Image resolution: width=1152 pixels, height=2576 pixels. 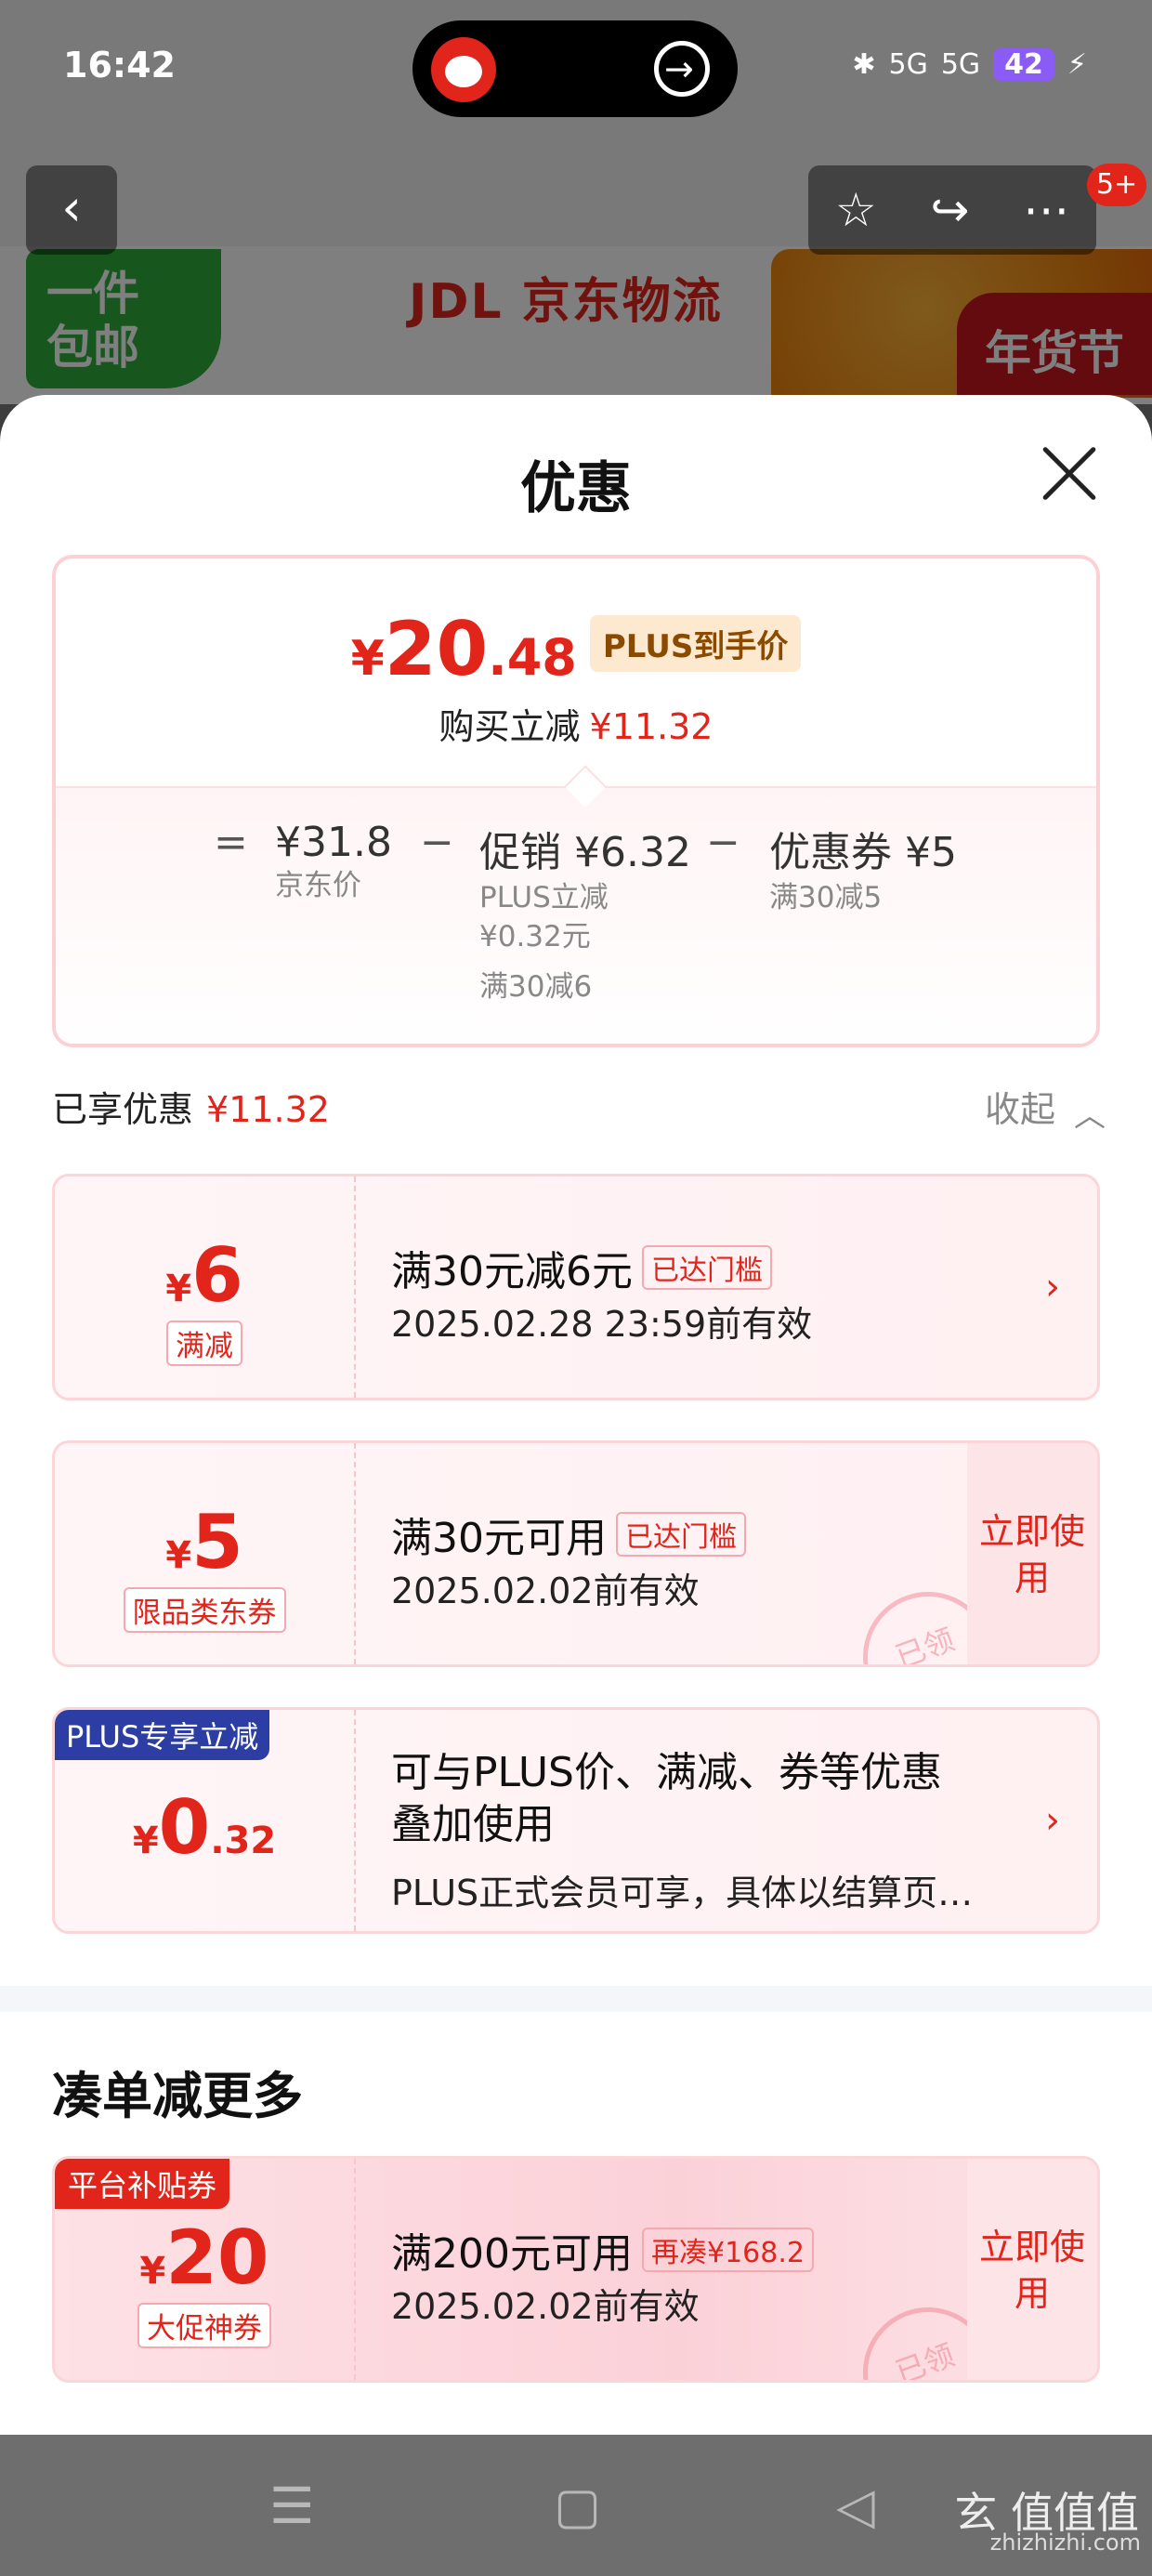 I want to click on back-button: ‹, so click(x=71, y=210).